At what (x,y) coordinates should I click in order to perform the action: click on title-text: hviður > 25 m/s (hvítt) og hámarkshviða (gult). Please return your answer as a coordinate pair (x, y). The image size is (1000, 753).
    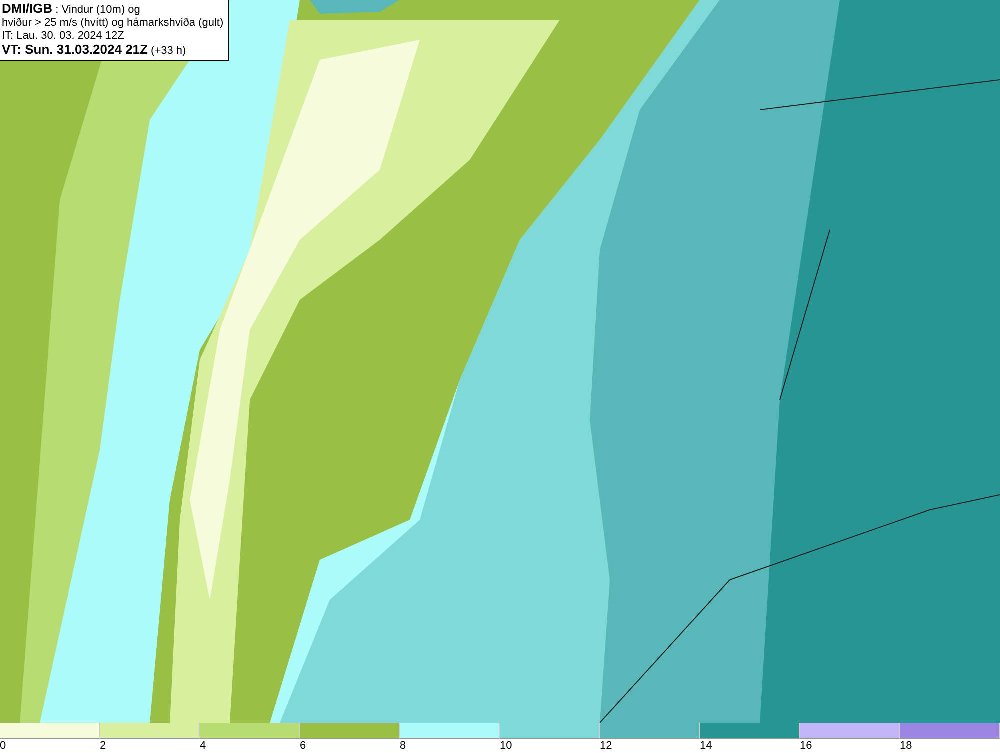
    Looking at the image, I should click on (113, 23).